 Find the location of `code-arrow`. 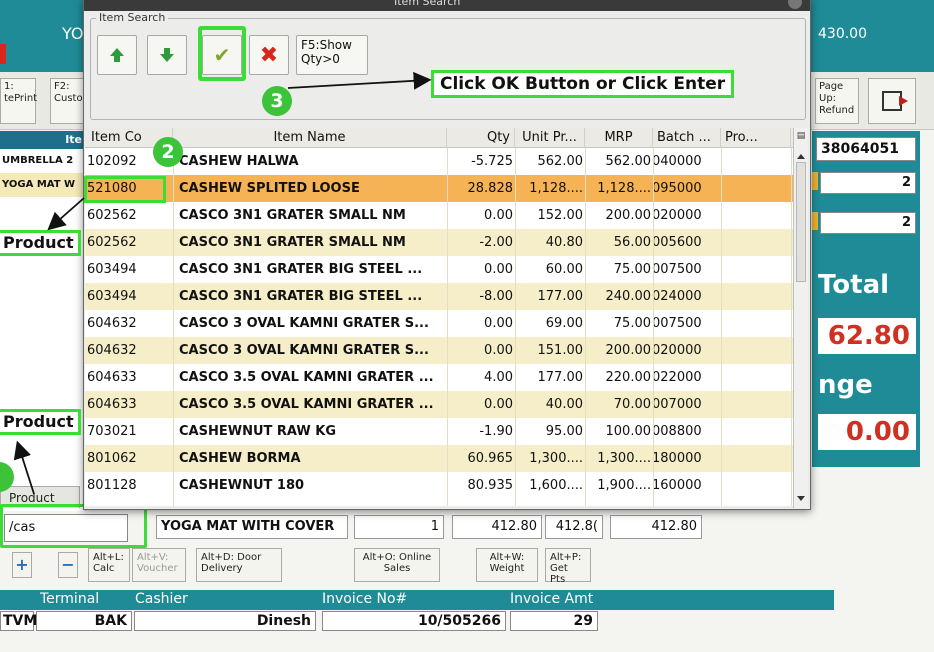

code-arrow is located at coordinates (66, 214).